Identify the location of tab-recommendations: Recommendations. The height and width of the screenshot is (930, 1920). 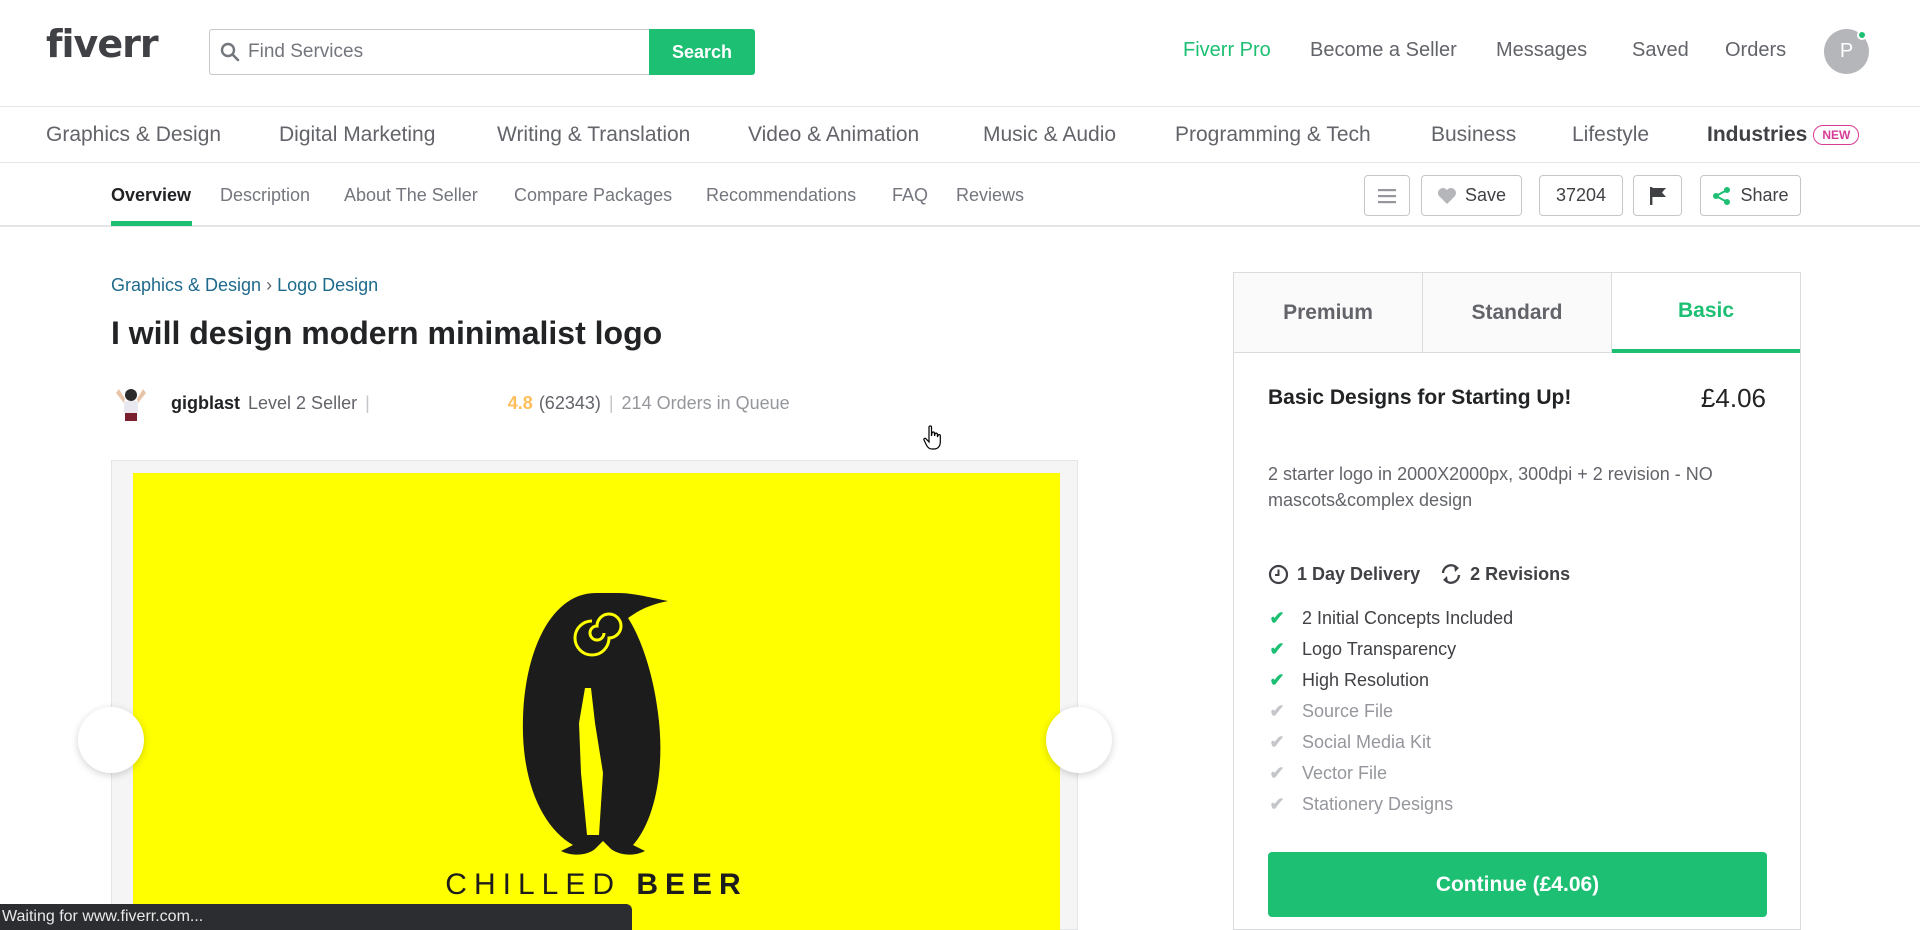
(781, 195).